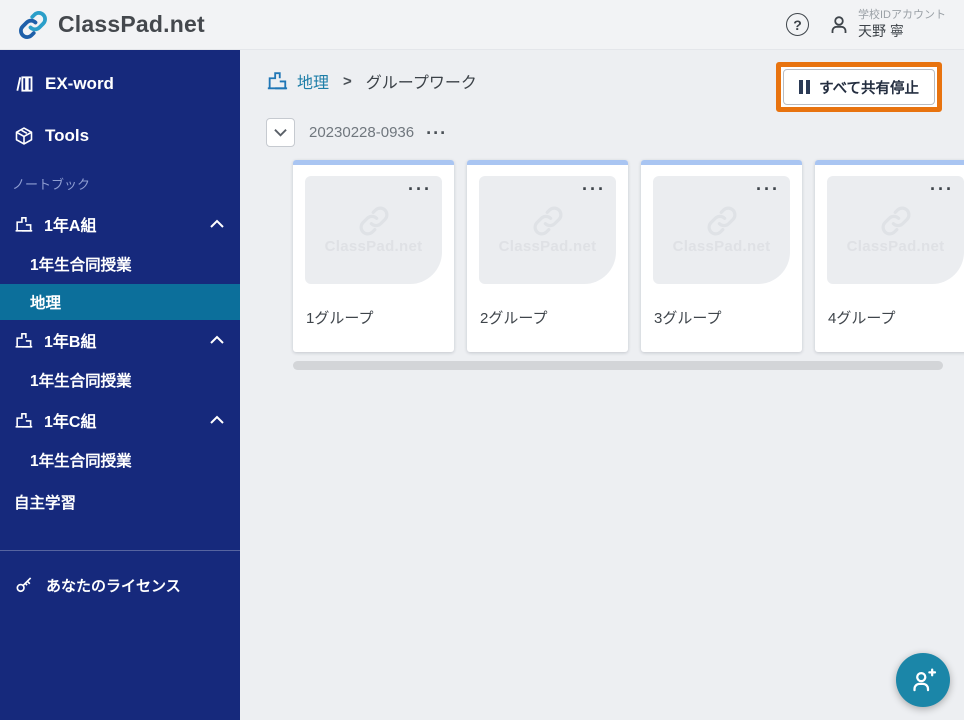  I want to click on account-info: 学校IDアカウント 天野 寧, so click(902, 25).